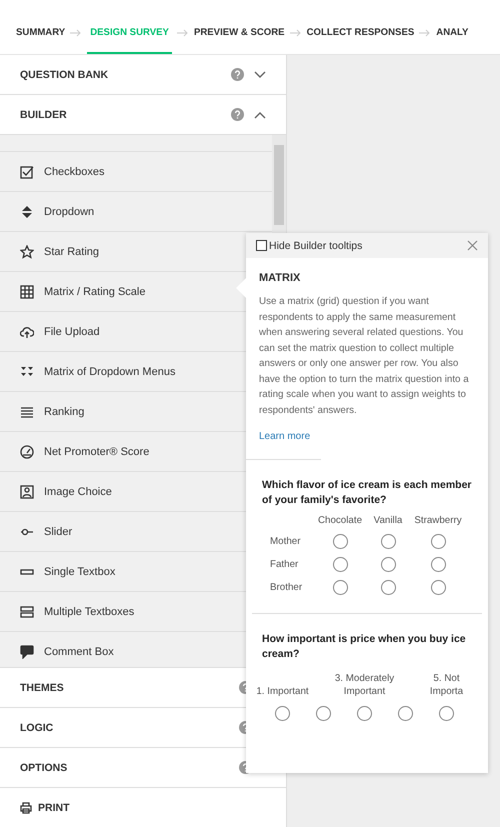  What do you see at coordinates (52, 411) in the screenshot?
I see `question-type-item: Ranking` at bounding box center [52, 411].